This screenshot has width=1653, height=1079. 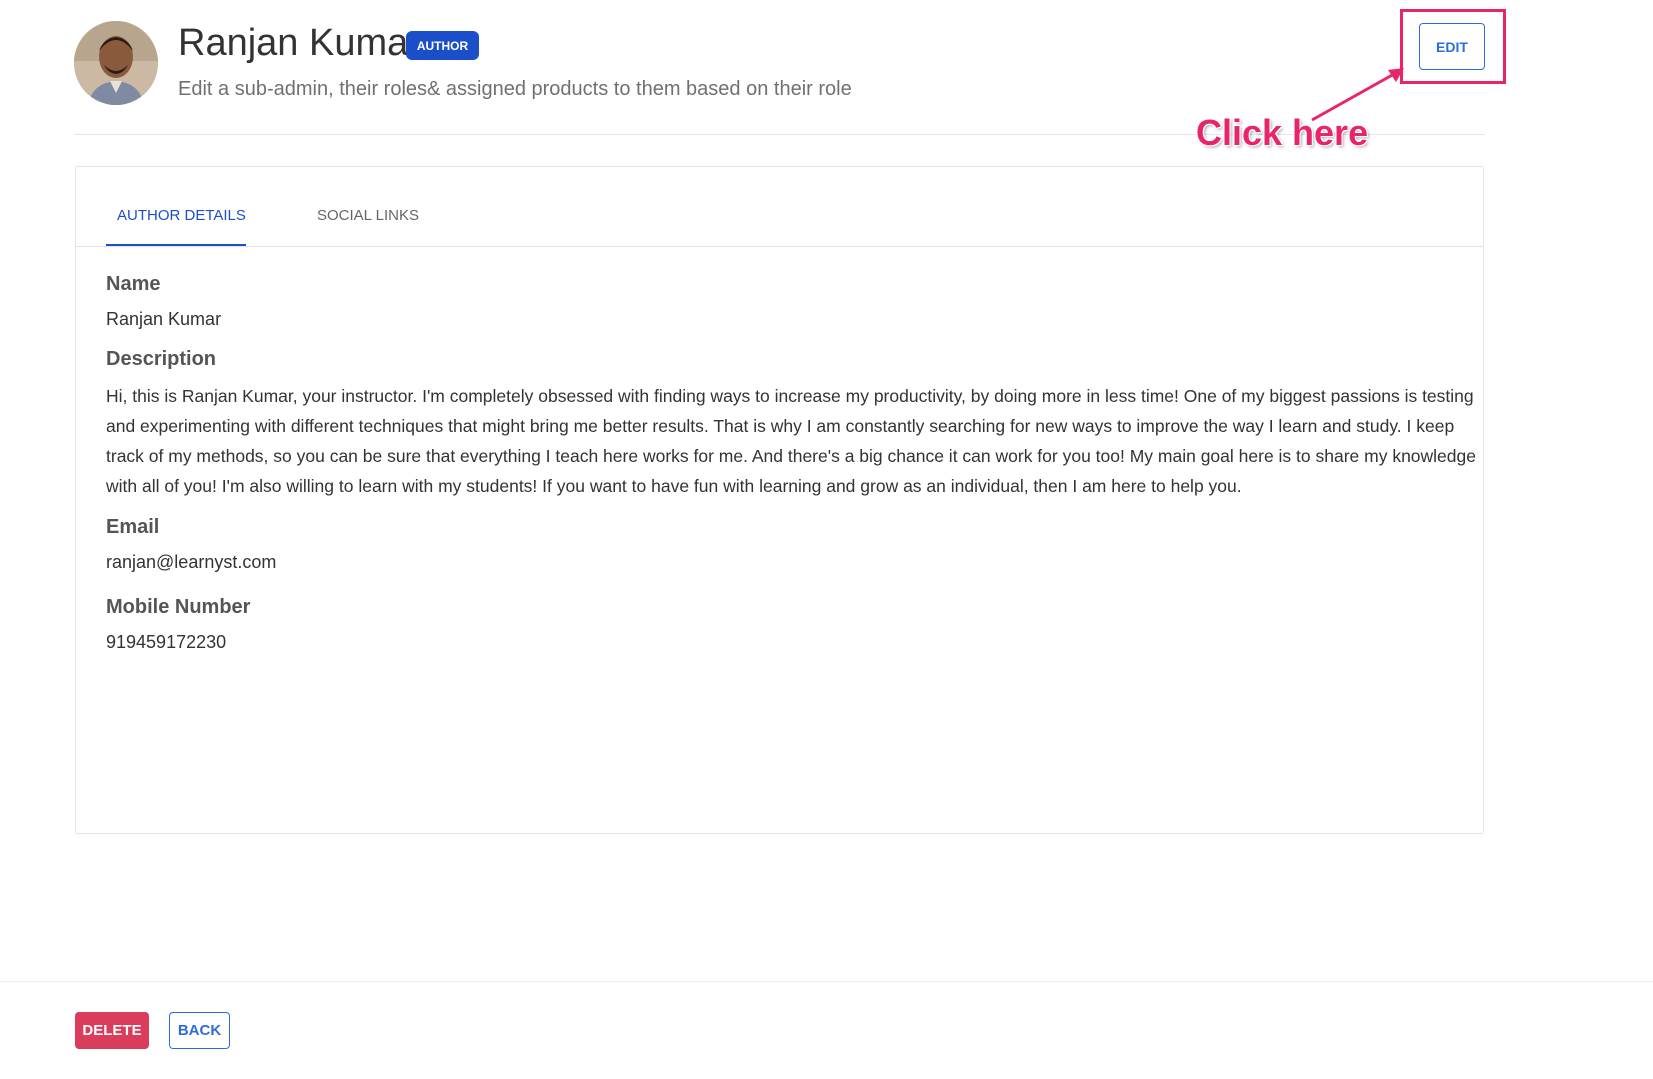 What do you see at coordinates (299, 43) in the screenshot?
I see `page-title: Ranjan Kumar` at bounding box center [299, 43].